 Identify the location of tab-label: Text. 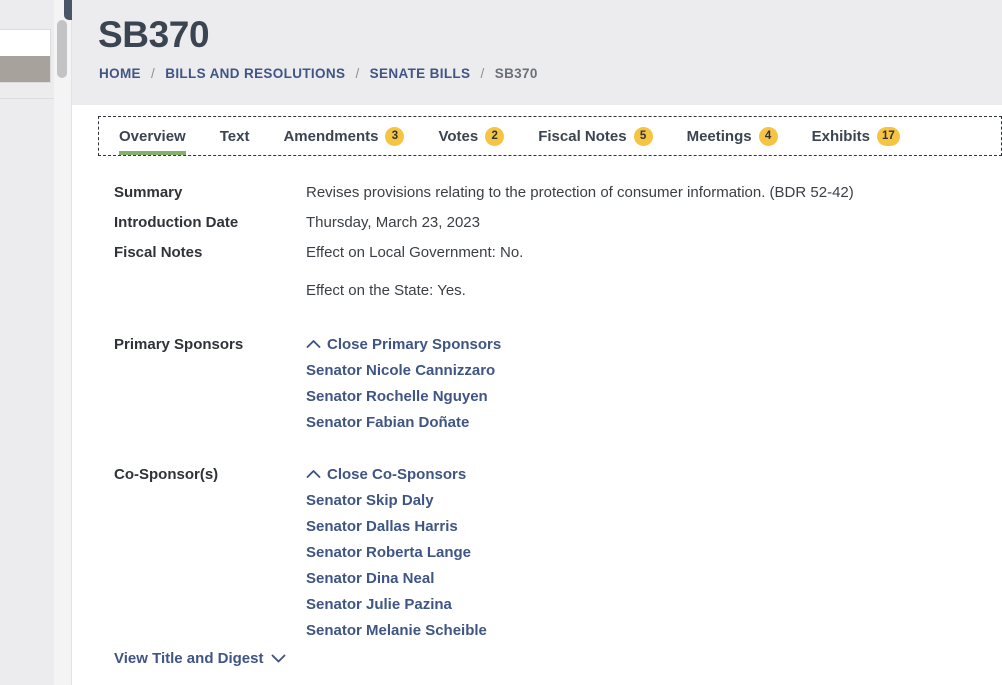
(234, 136).